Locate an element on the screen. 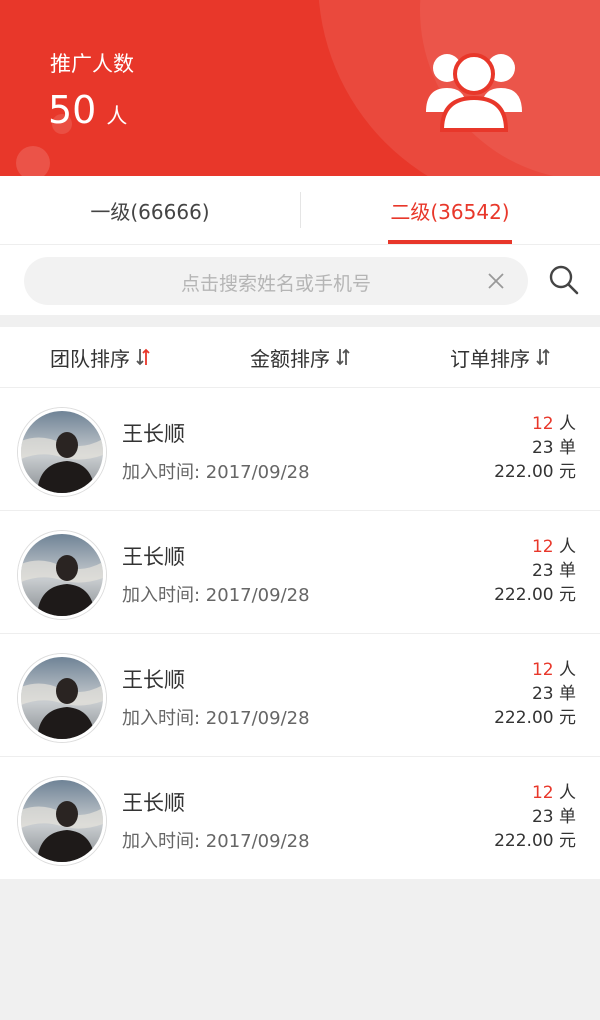 The width and height of the screenshot is (600, 1020). search-placeholder: 点击搜索姓名或手机号 is located at coordinates (275, 284).